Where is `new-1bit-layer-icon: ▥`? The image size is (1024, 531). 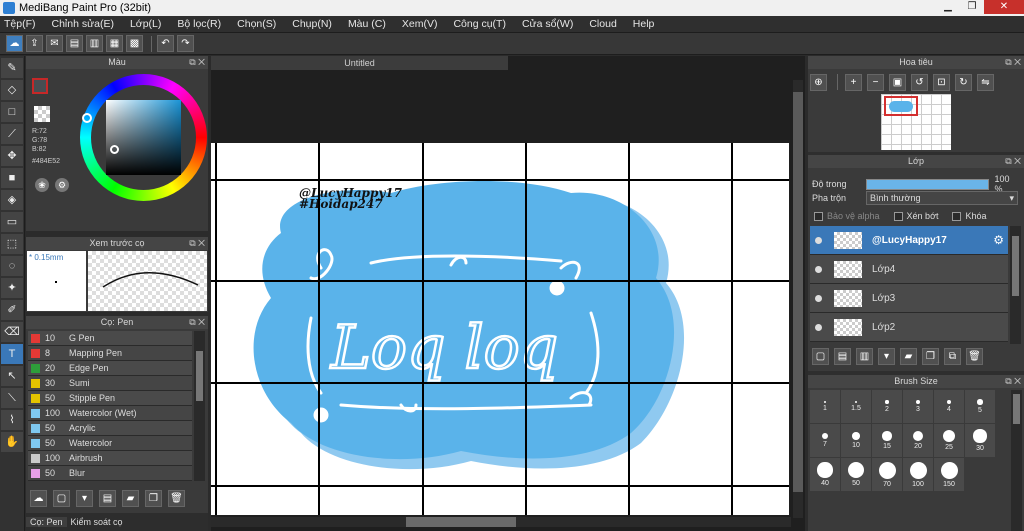
new-1bit-layer-icon: ▥ is located at coordinates (864, 356).